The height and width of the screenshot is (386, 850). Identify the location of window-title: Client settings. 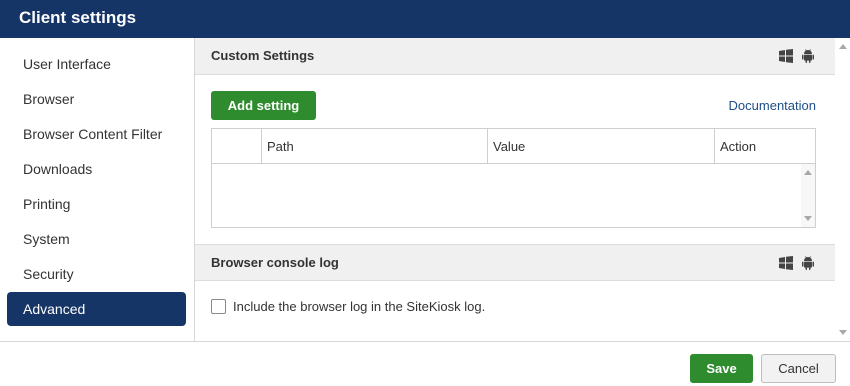
(78, 17).